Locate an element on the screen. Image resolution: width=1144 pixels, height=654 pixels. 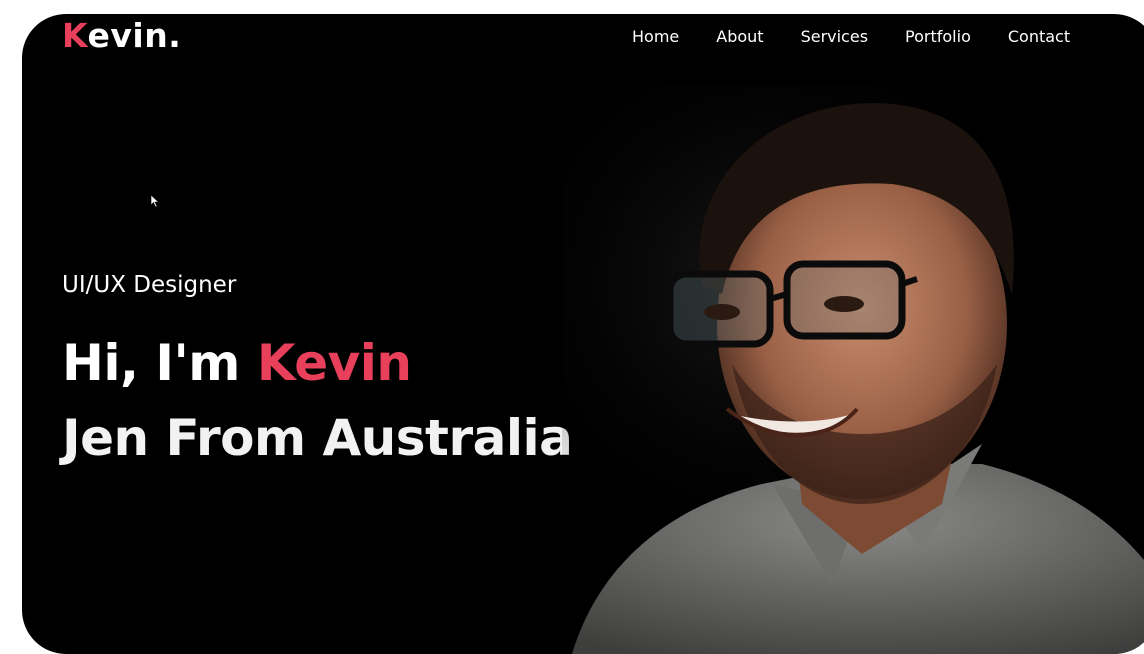
nav-portfolio: Portfolio is located at coordinates (938, 36).